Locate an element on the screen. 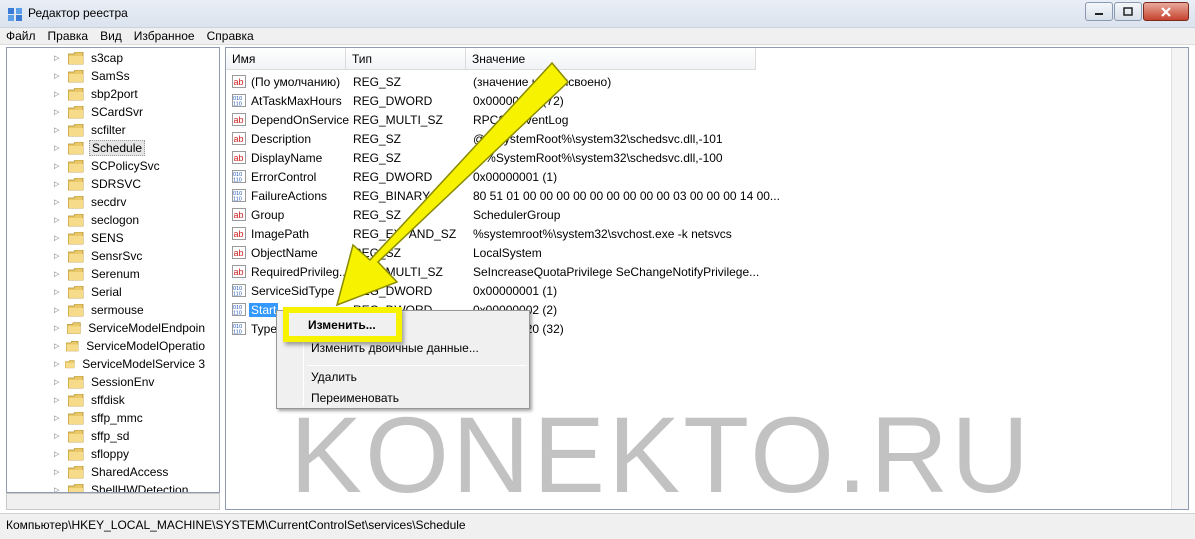  svg-text: ab is located at coordinates (239, 215).